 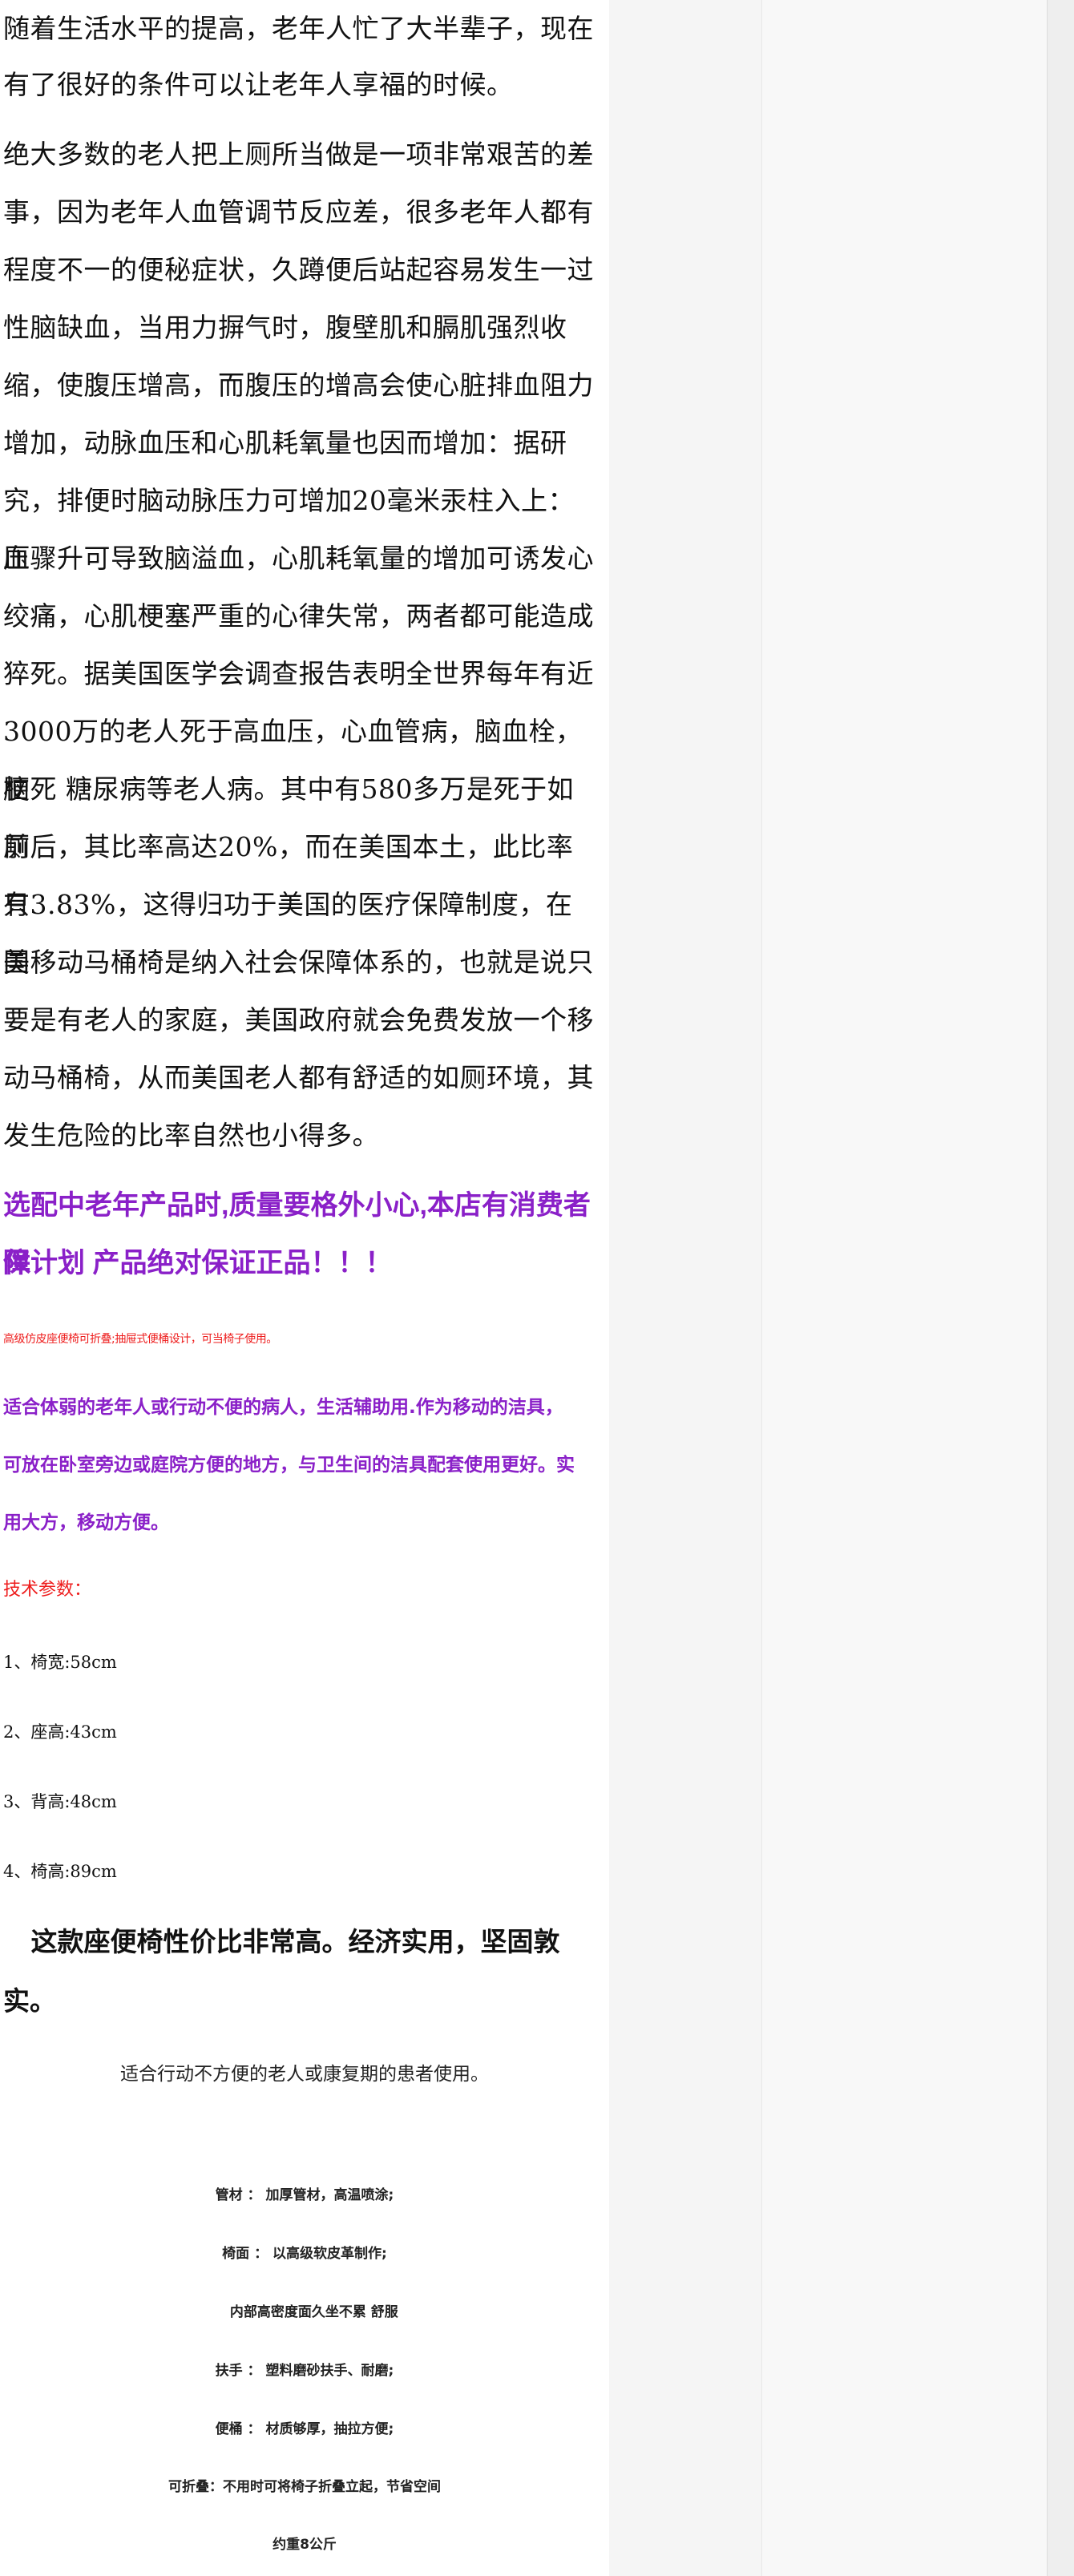 I want to click on feature-line: 约重8公斤, so click(x=305, y=2545).